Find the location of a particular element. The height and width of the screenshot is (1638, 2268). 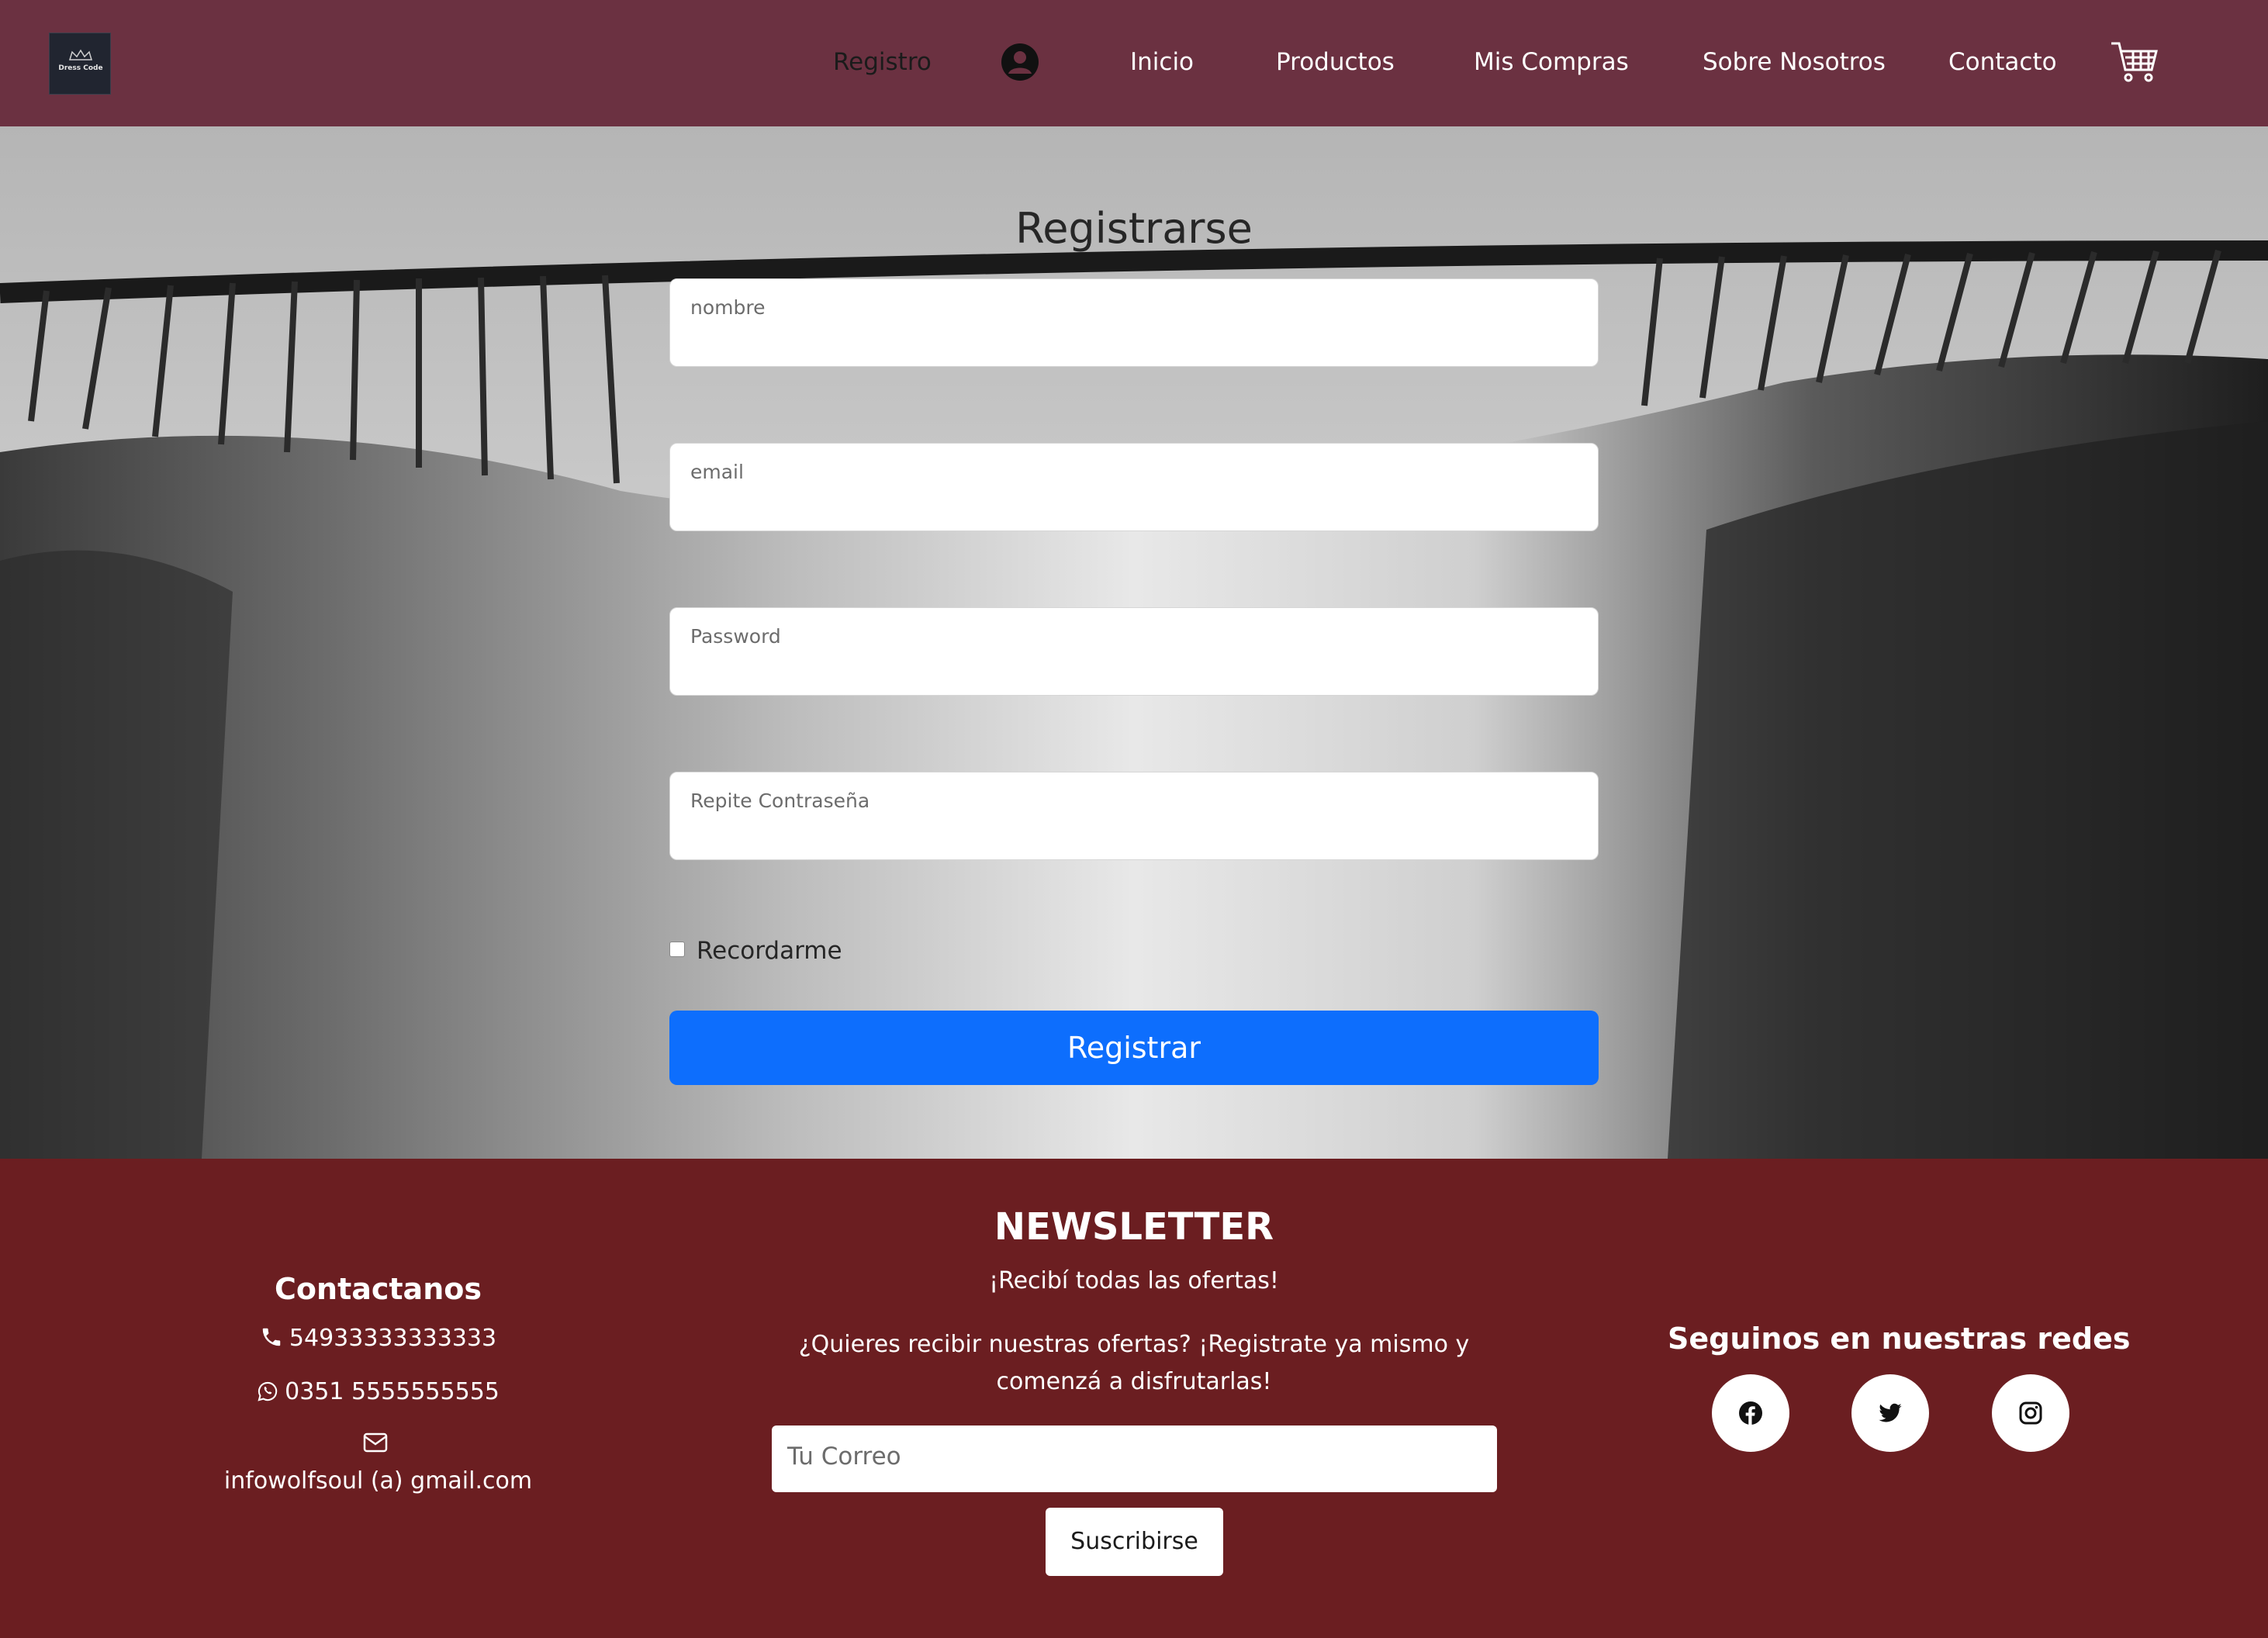

nav-registro: Registro is located at coordinates (882, 63).